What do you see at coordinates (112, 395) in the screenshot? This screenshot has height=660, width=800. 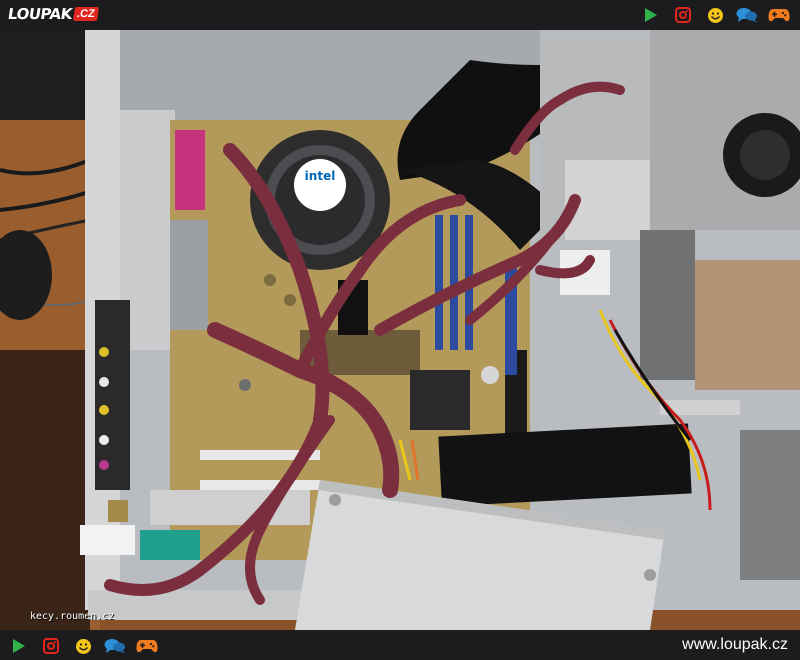 I see `sound-card-bracket` at bounding box center [112, 395].